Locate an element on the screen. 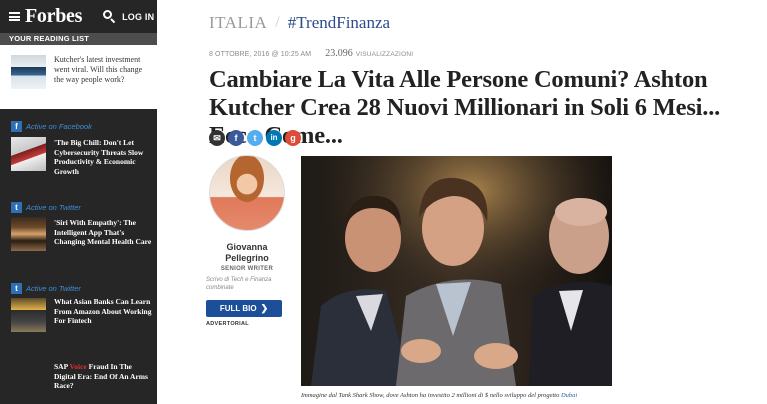 This screenshot has width=767, height=404. facebook-icon: f is located at coordinates (16, 126).